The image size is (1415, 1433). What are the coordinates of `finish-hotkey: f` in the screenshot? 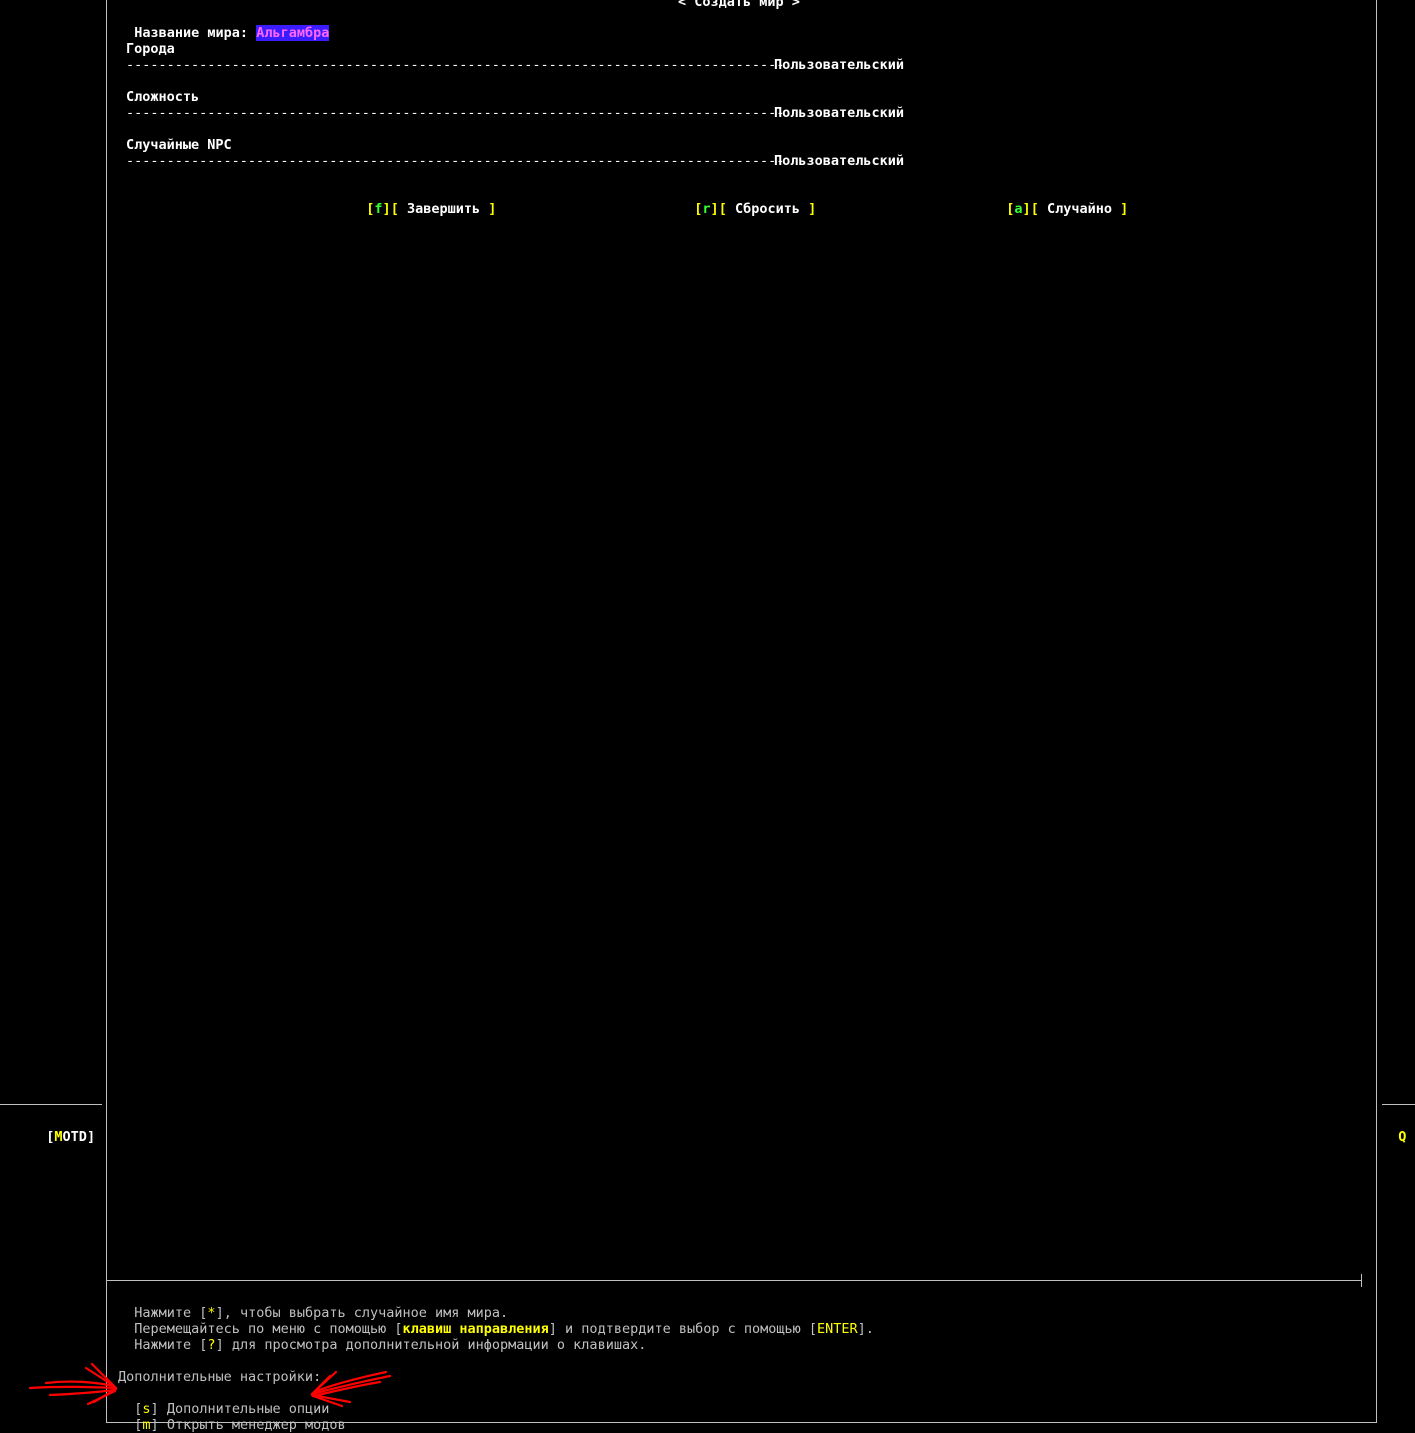 It's located at (378, 209).